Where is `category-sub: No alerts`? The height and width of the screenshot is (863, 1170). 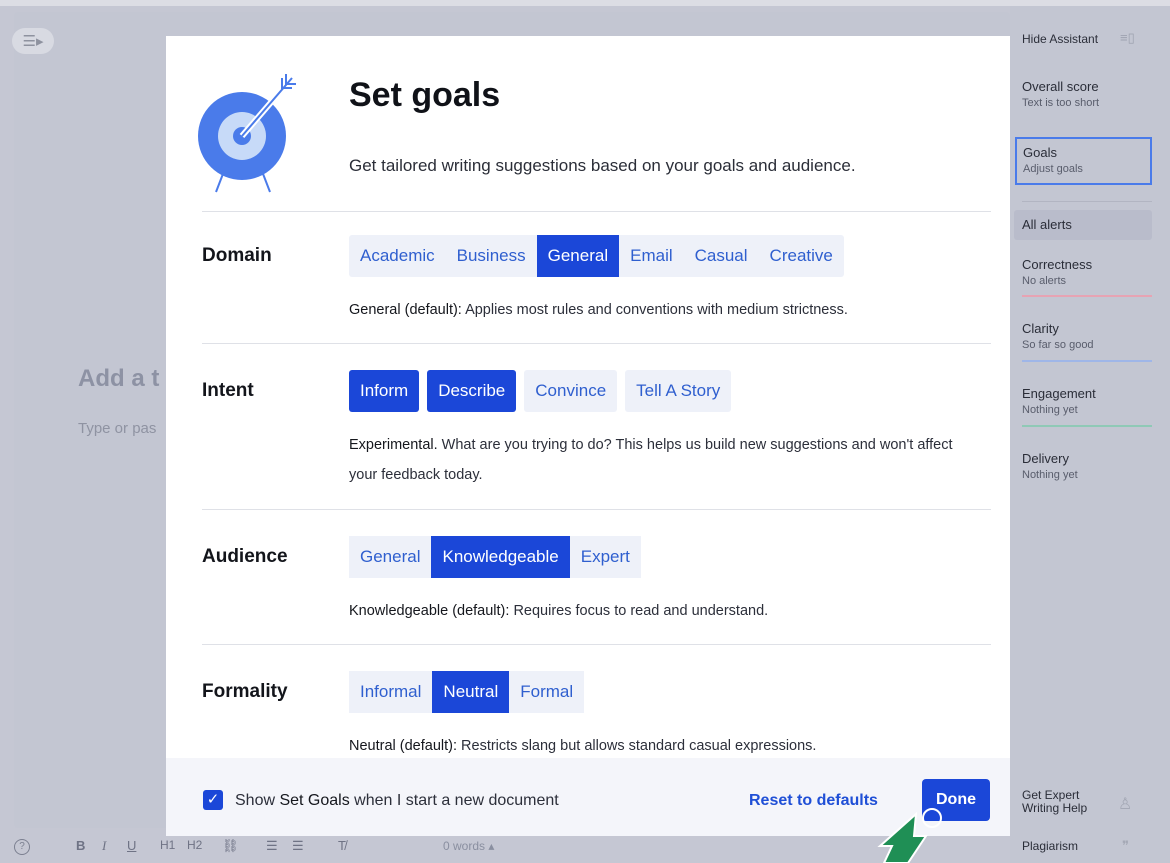
category-sub: No alerts is located at coordinates (1044, 281).